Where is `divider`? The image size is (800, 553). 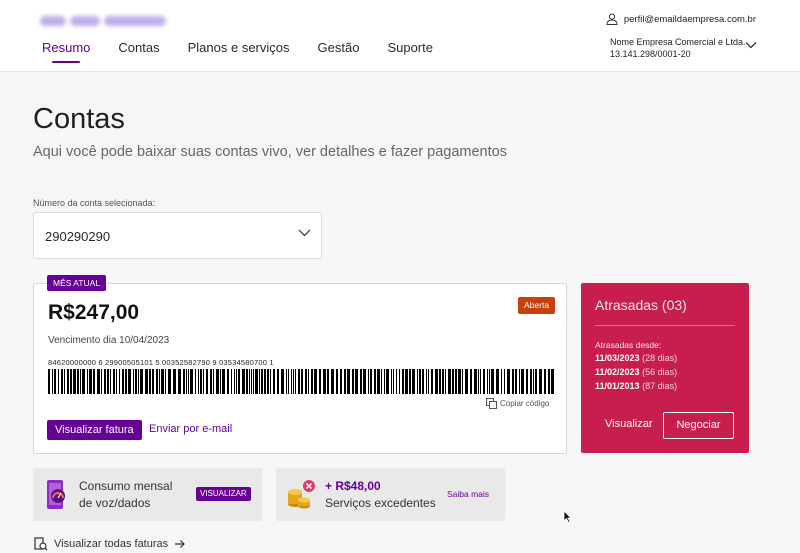 divider is located at coordinates (665, 325).